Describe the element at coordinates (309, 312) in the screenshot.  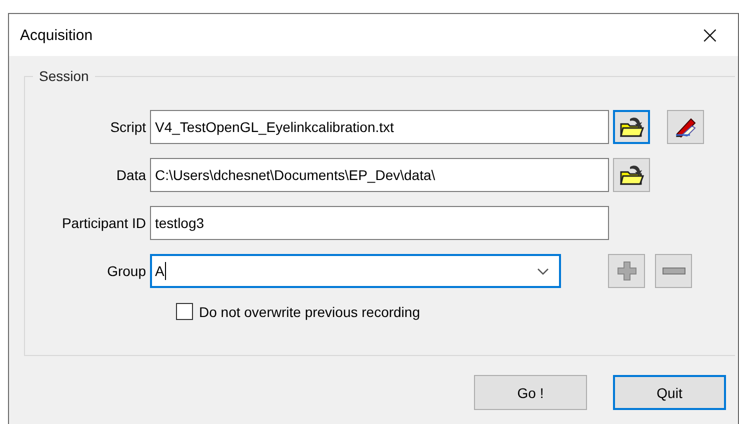
I see `checkbox-label: Do not overwrite previous recording` at that location.